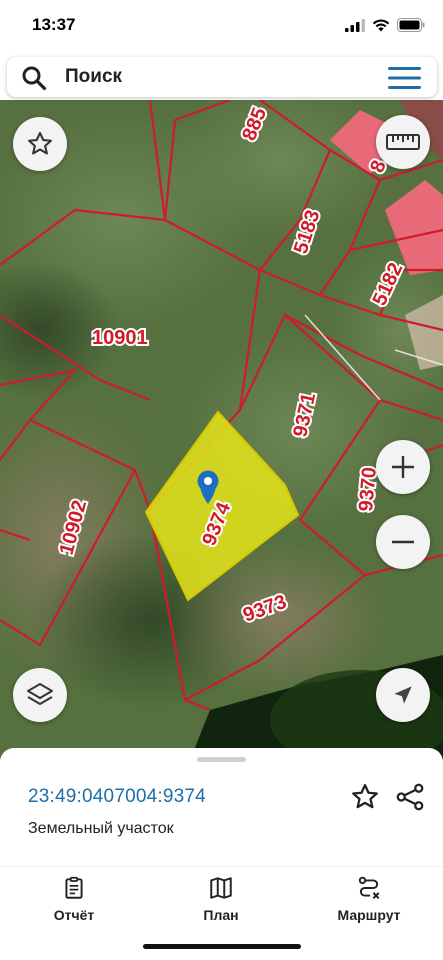  I want to click on wifi-icon, so click(381, 24).